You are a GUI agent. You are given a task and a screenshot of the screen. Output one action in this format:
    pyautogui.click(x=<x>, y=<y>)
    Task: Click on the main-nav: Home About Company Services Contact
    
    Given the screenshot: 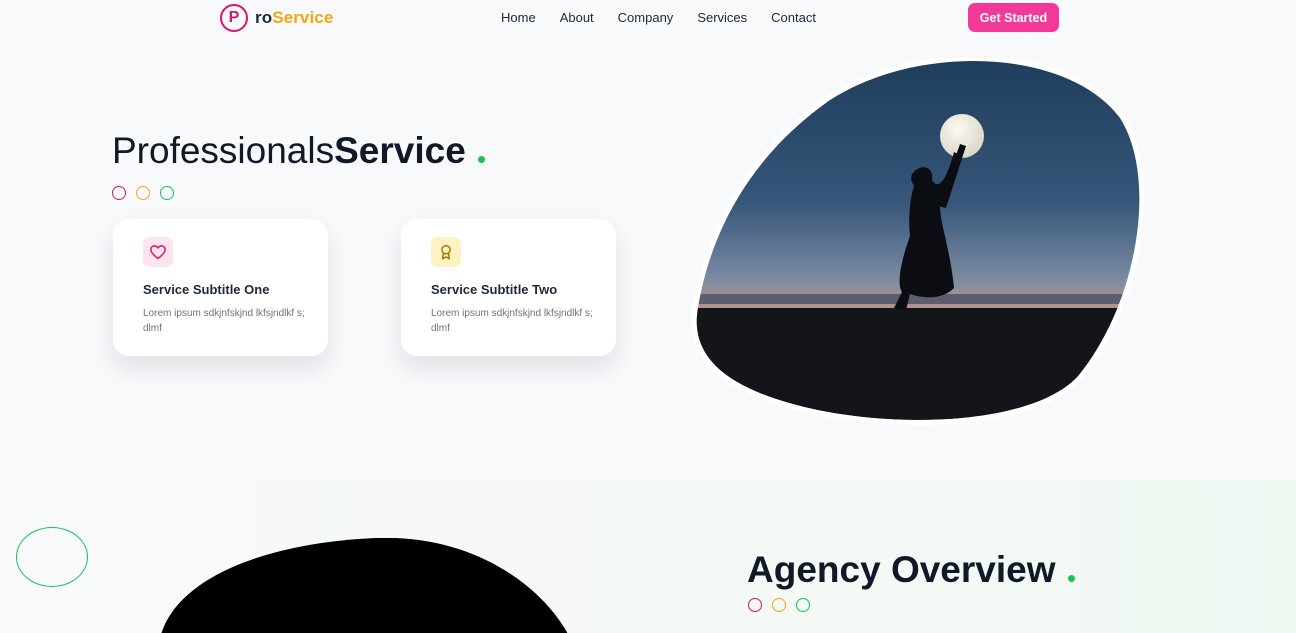 What is the action you would take?
    pyautogui.click(x=670, y=17)
    